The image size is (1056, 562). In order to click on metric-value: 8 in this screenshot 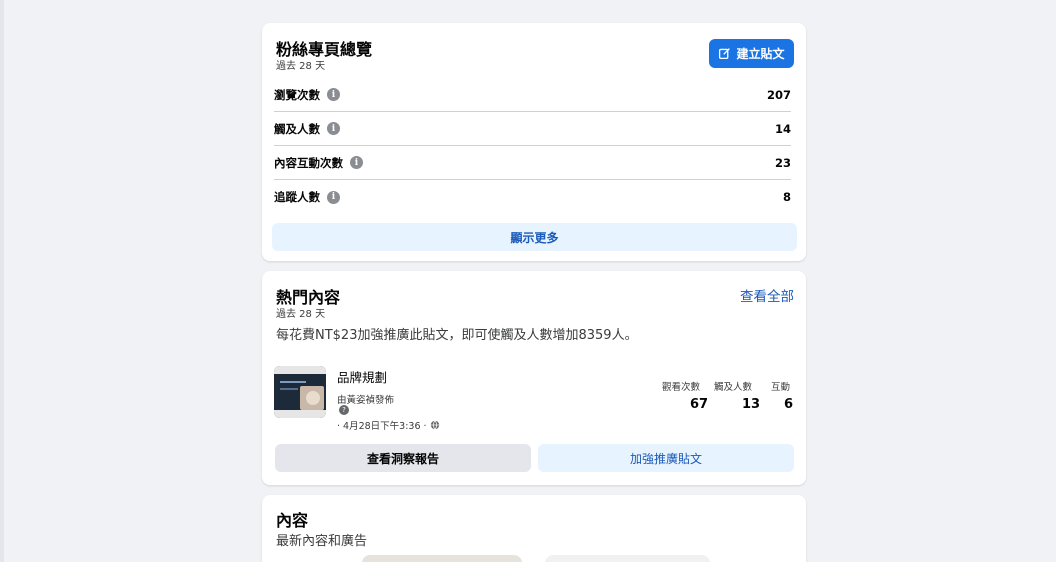, I will do `click(786, 197)`.